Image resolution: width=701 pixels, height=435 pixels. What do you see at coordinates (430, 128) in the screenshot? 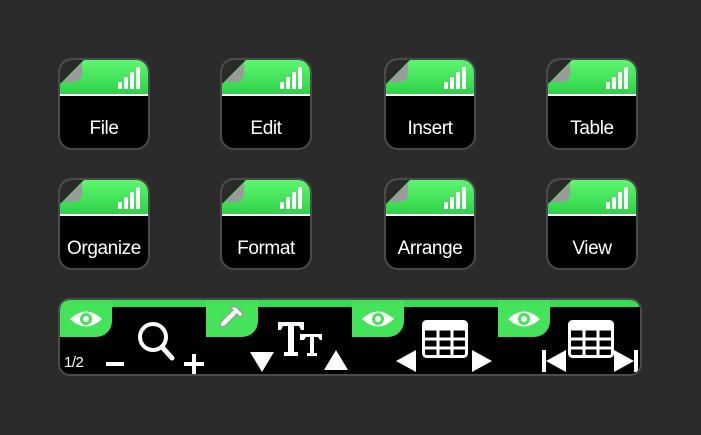
I see `key-label: Insert` at bounding box center [430, 128].